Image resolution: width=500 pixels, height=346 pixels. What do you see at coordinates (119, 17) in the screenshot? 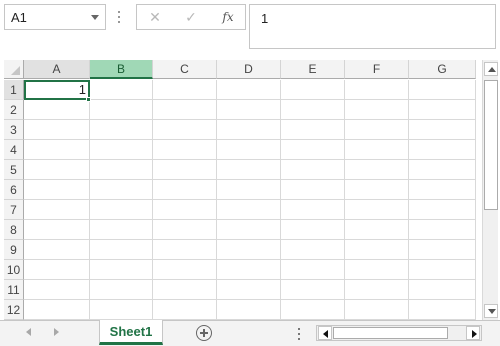
I see `more-options-icon` at bounding box center [119, 17].